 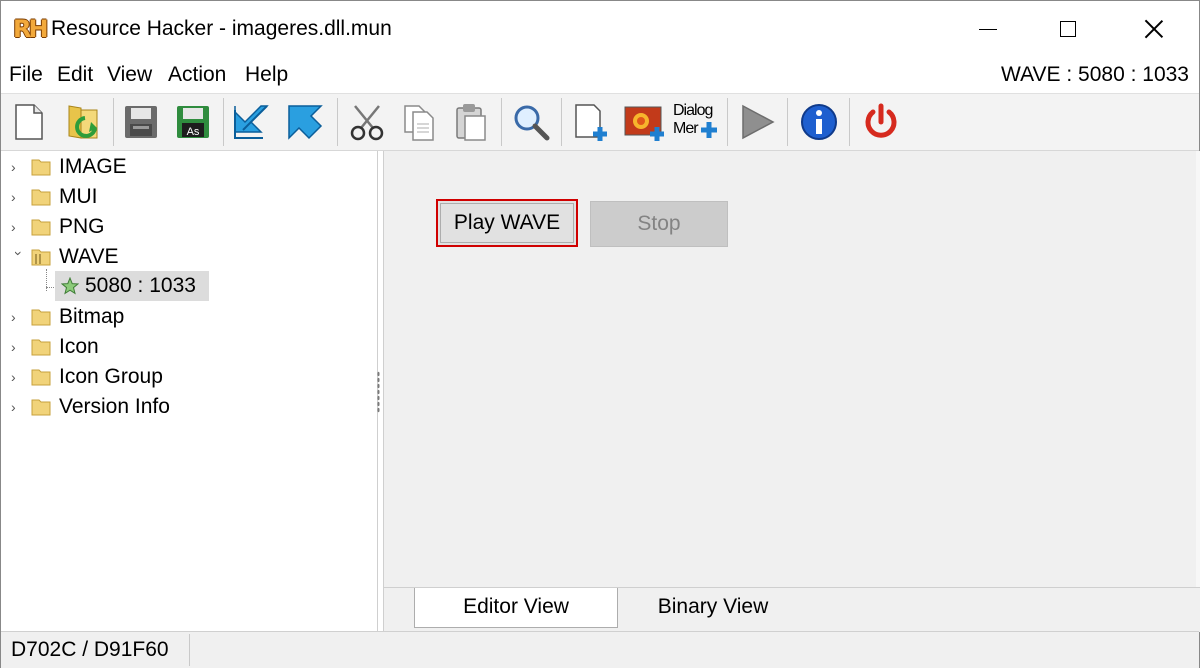 I want to click on tree-node-label: WAVE, so click(x=89, y=256).